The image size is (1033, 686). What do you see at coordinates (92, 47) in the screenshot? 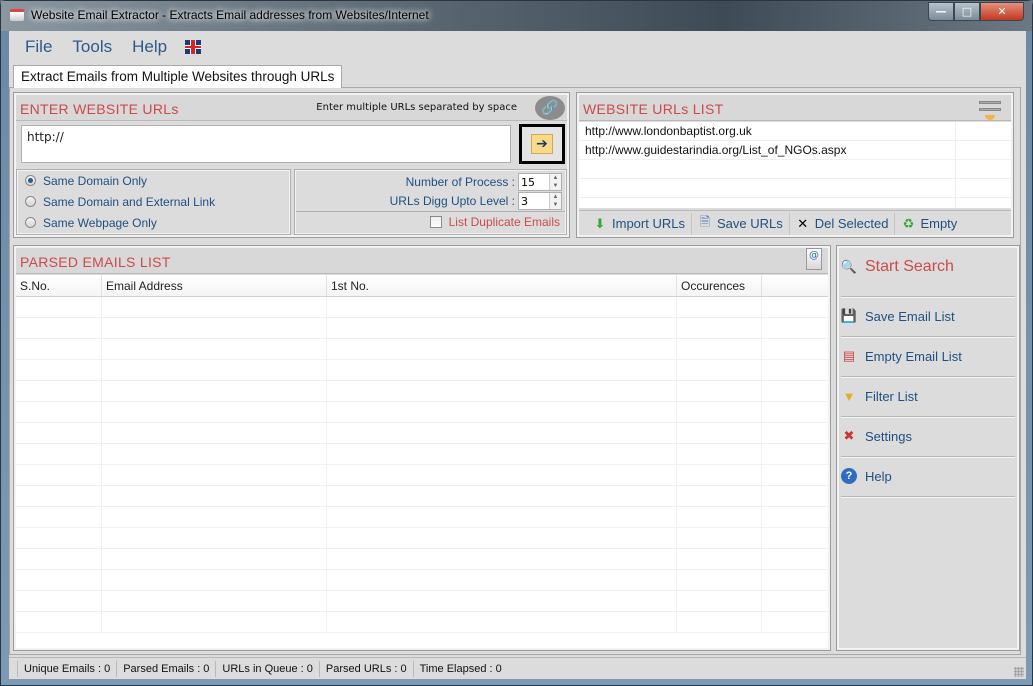
I see `menu-tools: Tools` at bounding box center [92, 47].